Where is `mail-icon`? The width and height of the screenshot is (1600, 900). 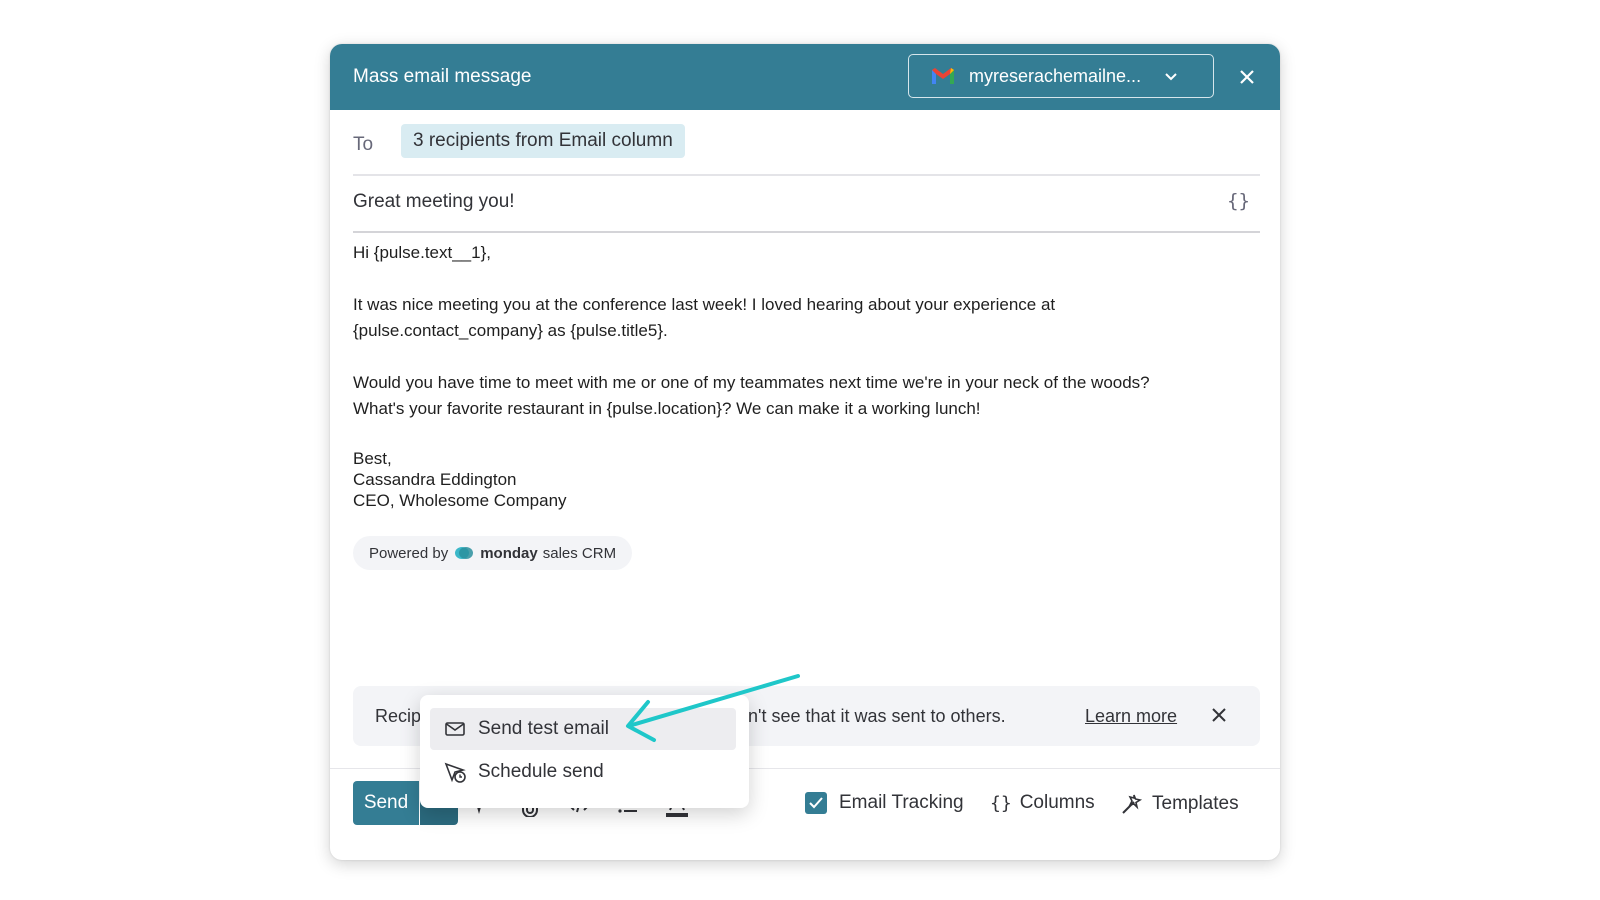 mail-icon is located at coordinates (455, 729).